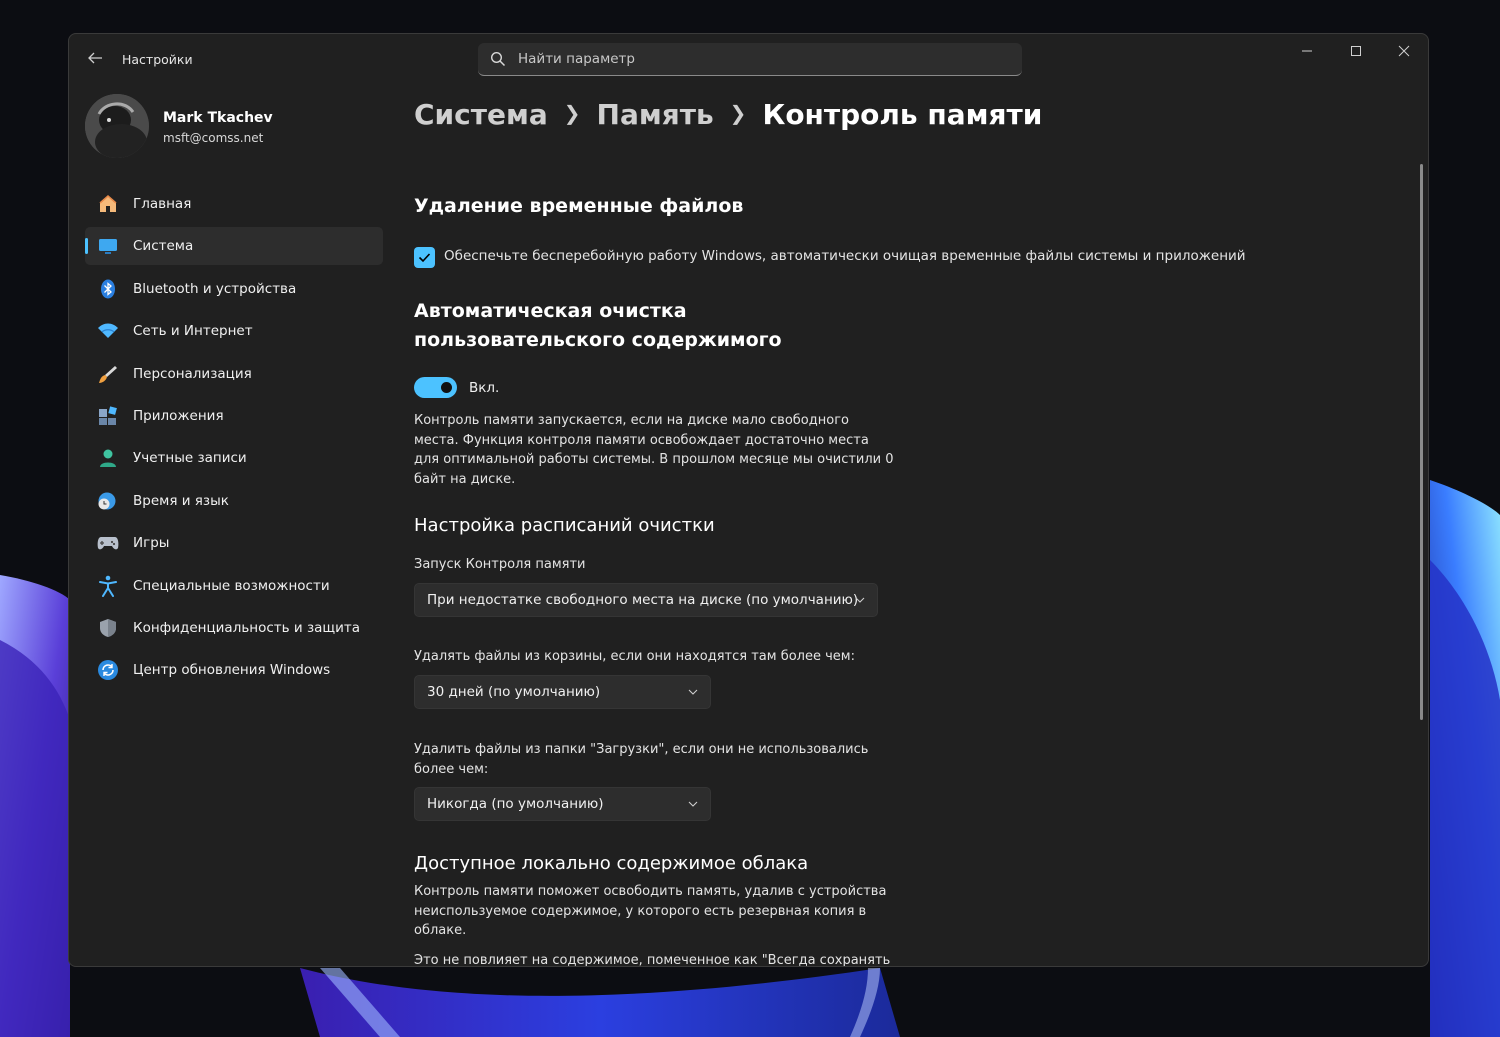 This screenshot has width=1500, height=1037. What do you see at coordinates (1356, 51) in the screenshot?
I see `maximize-icon` at bounding box center [1356, 51].